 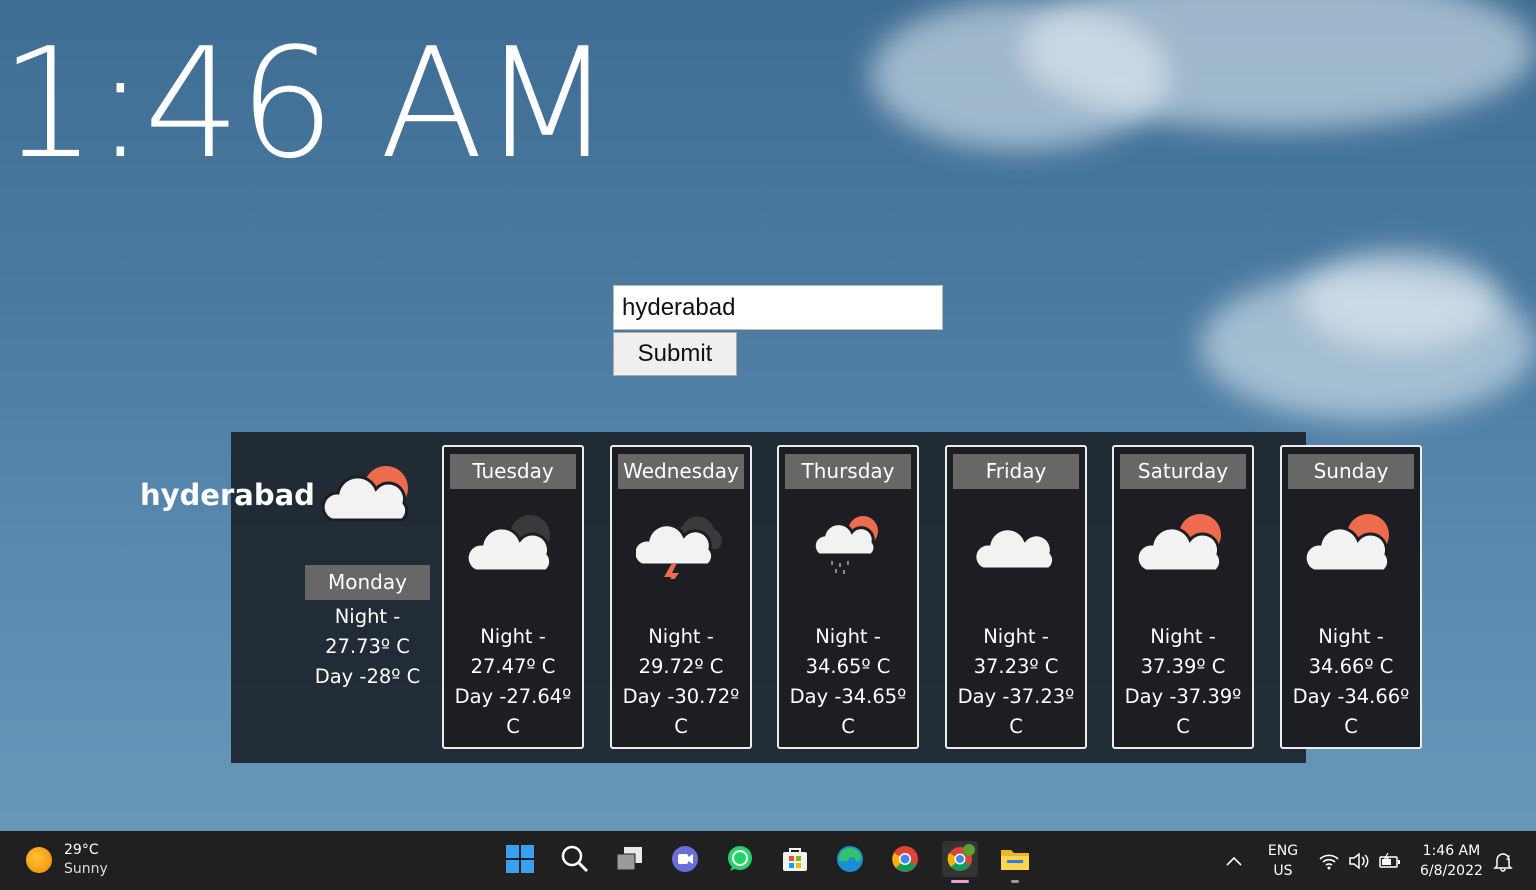 I want to click on svg-text: z, so click(x=1508, y=857).